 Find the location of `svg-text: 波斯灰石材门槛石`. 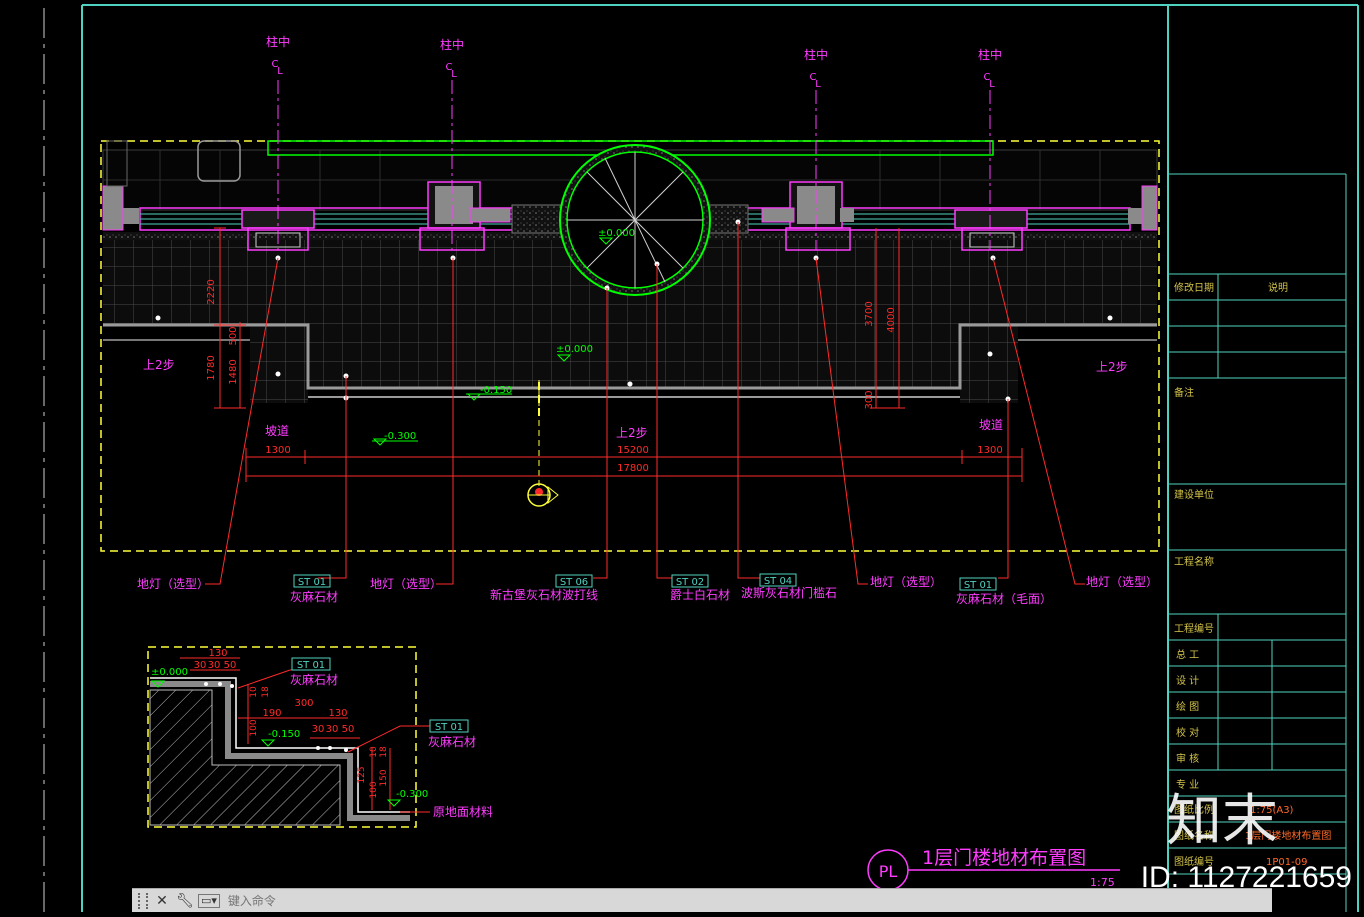

svg-text: 波斯灰石材门槛石 is located at coordinates (789, 592).